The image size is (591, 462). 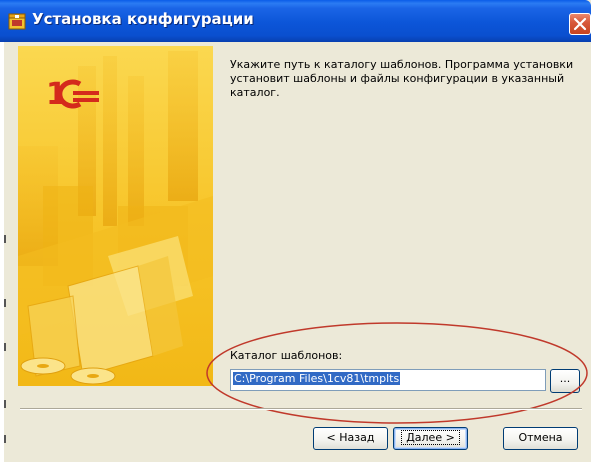 I want to click on templates-dir-value: C:\Program Files\1cv81\tmplts, so click(x=317, y=378).